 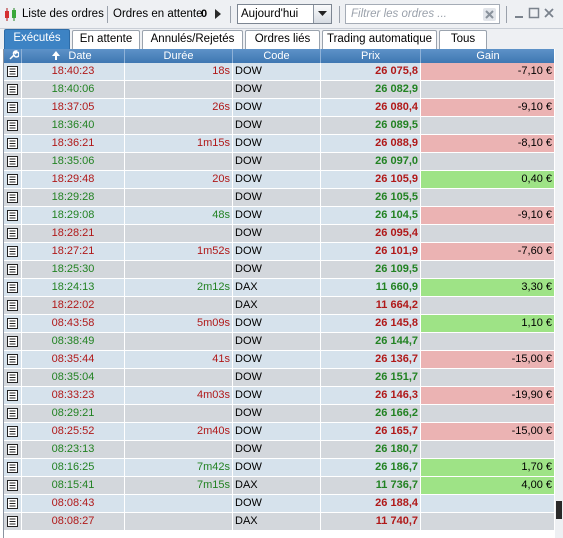 I want to click on tab-executes: Exécutés, so click(x=37, y=39).